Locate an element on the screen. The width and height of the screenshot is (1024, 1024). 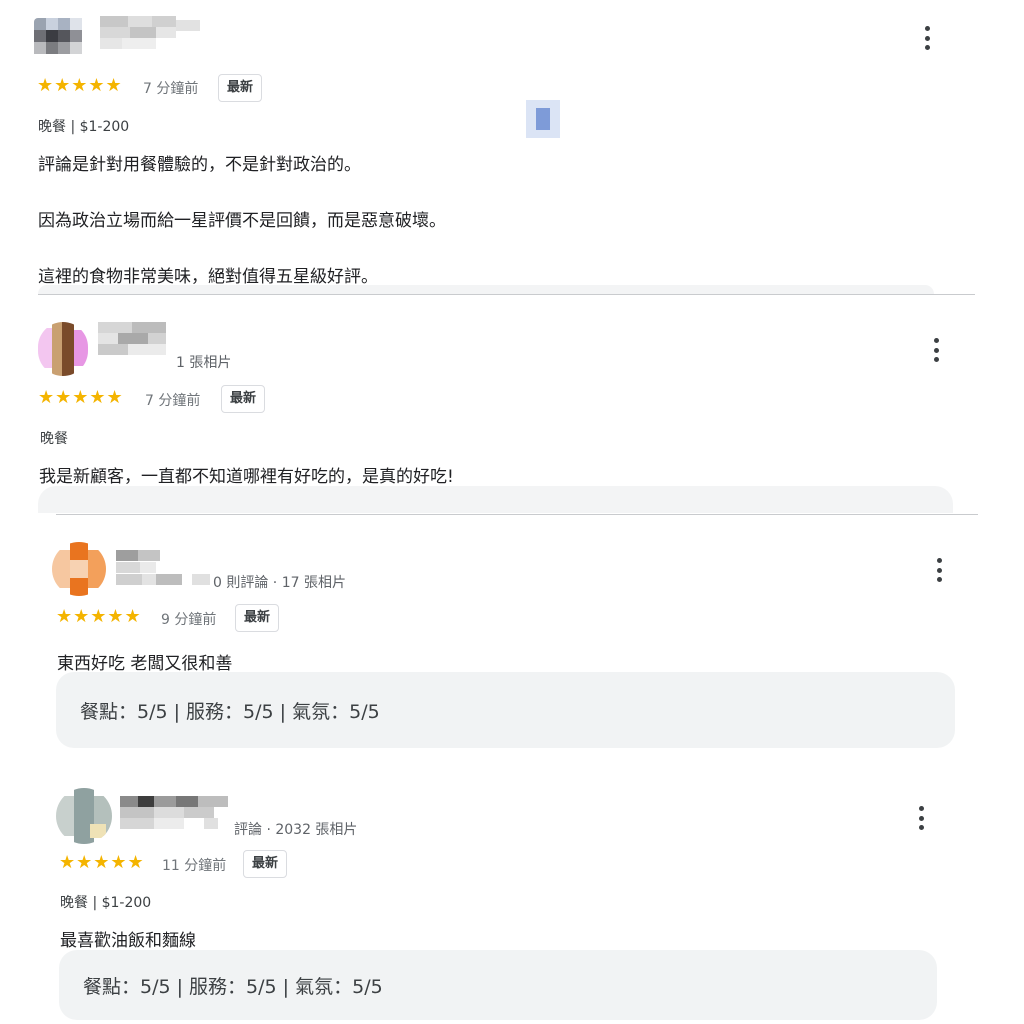
review-text-line: 因為政治立場而給一星評價不是回饋，而是惡意破壞。 is located at coordinates (242, 221).